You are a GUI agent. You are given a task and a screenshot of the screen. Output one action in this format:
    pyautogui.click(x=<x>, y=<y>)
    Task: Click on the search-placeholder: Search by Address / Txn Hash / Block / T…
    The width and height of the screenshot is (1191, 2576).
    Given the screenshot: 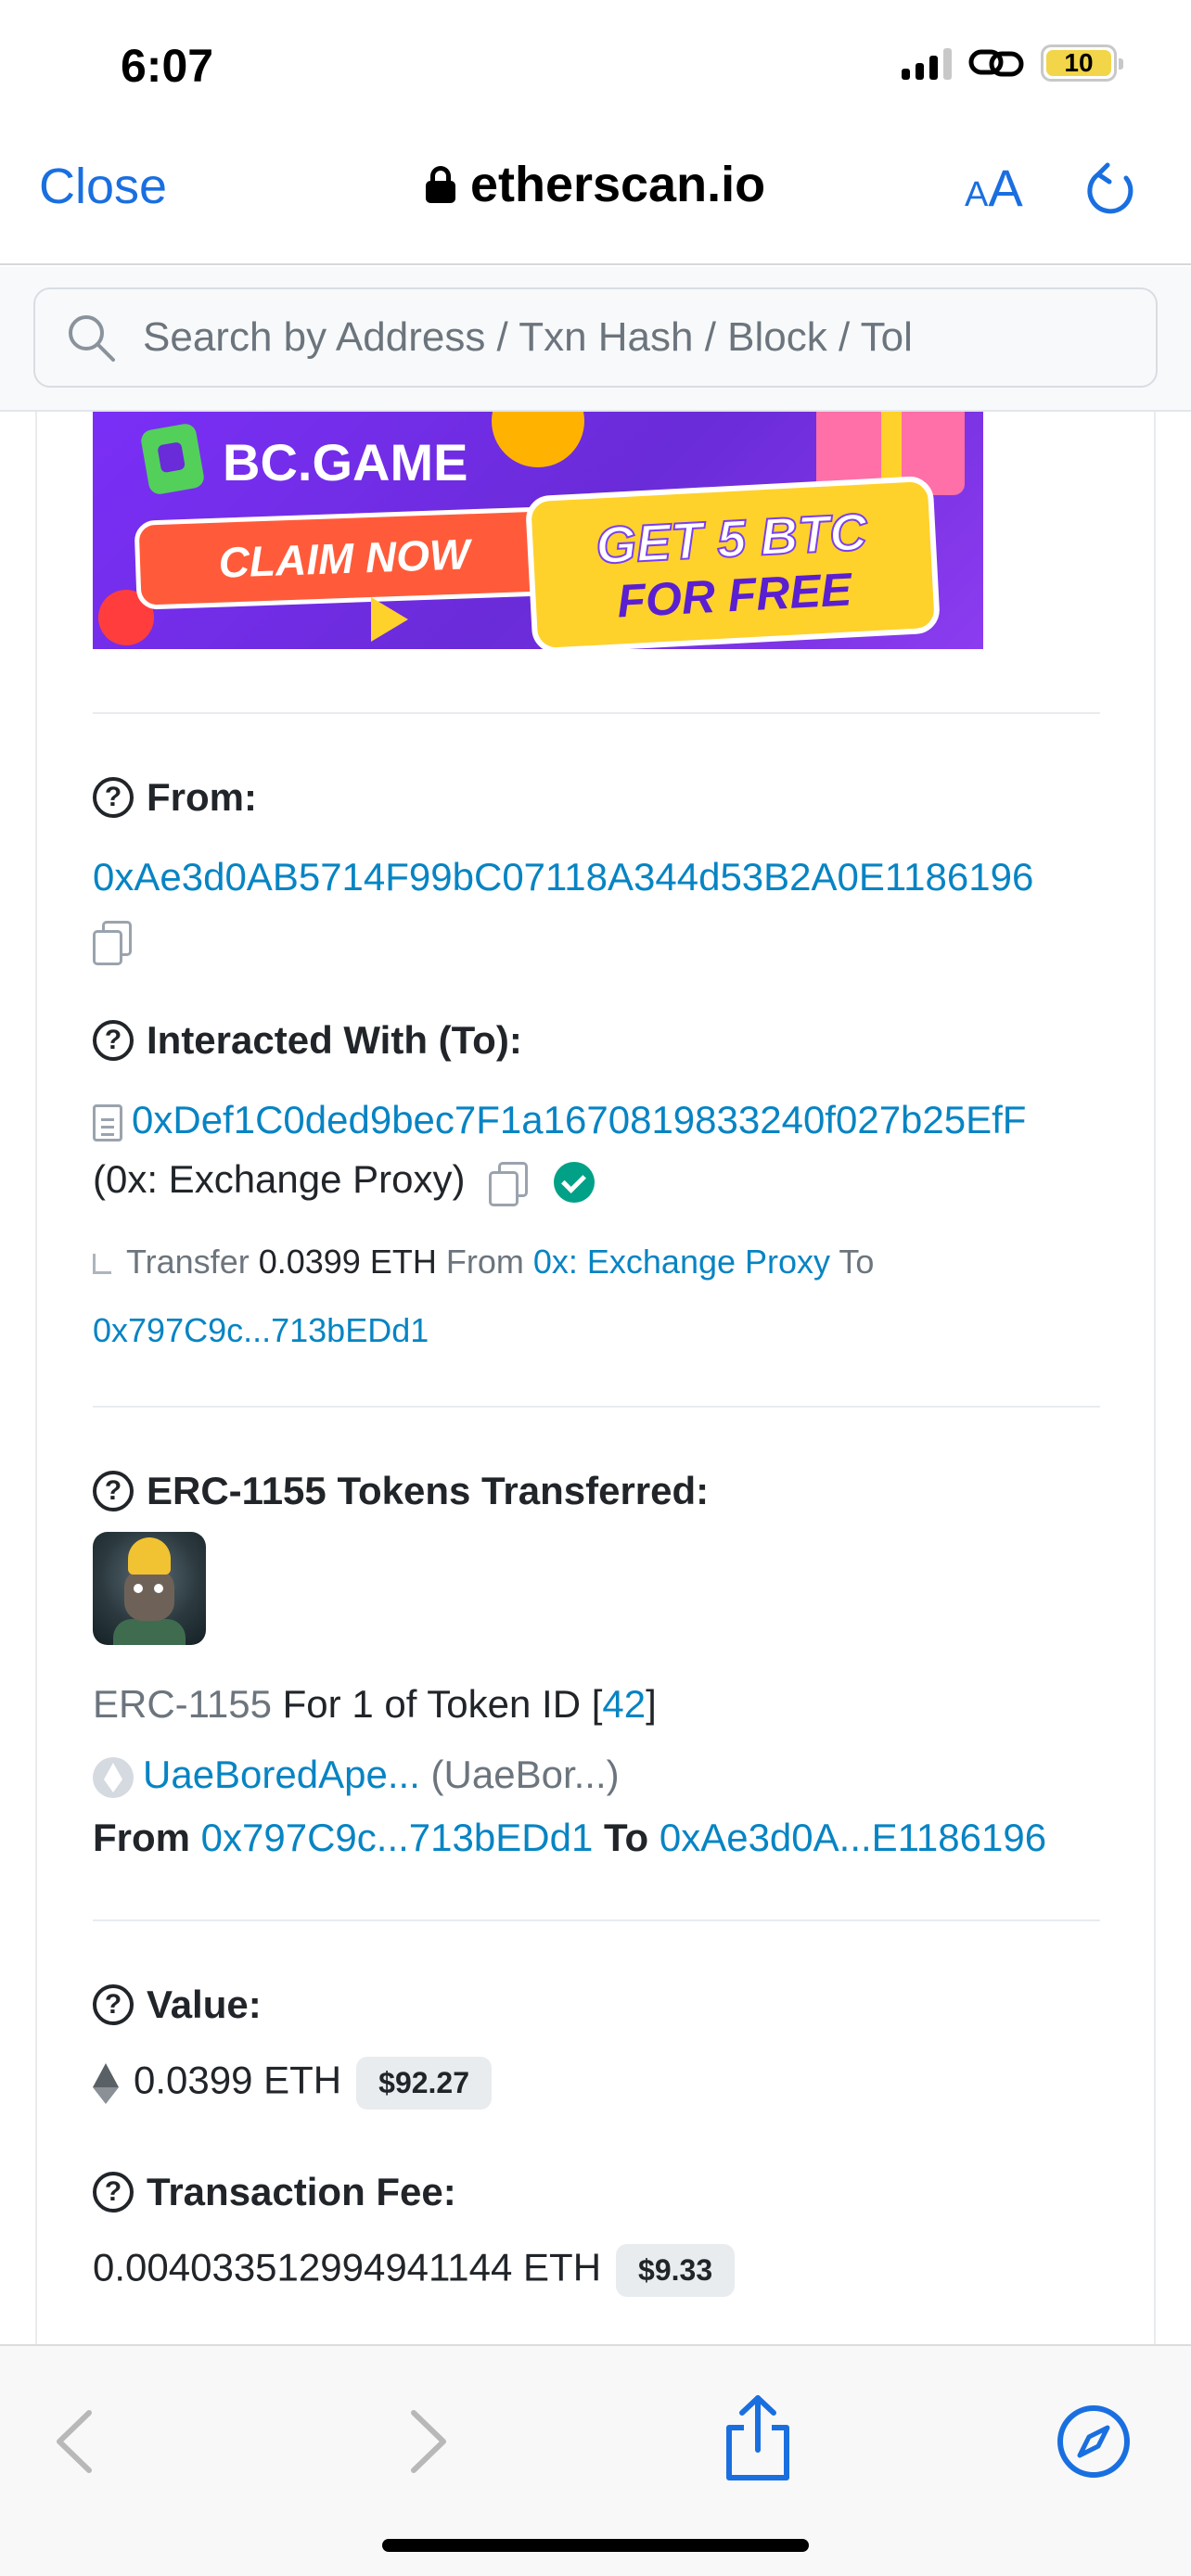 What is the action you would take?
    pyautogui.click(x=528, y=337)
    